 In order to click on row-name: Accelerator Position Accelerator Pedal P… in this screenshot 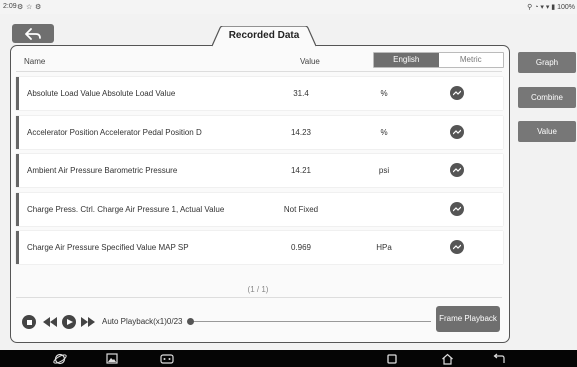, I will do `click(114, 132)`.